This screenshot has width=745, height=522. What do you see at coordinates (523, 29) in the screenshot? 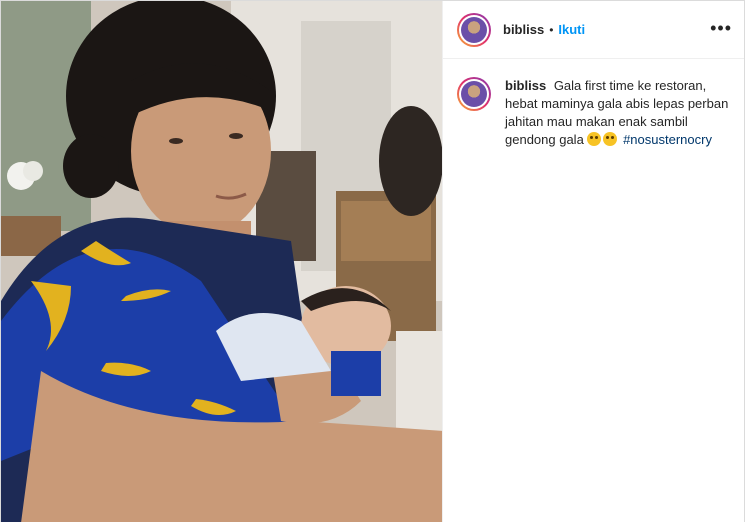
I see `author-username: bibliss` at bounding box center [523, 29].